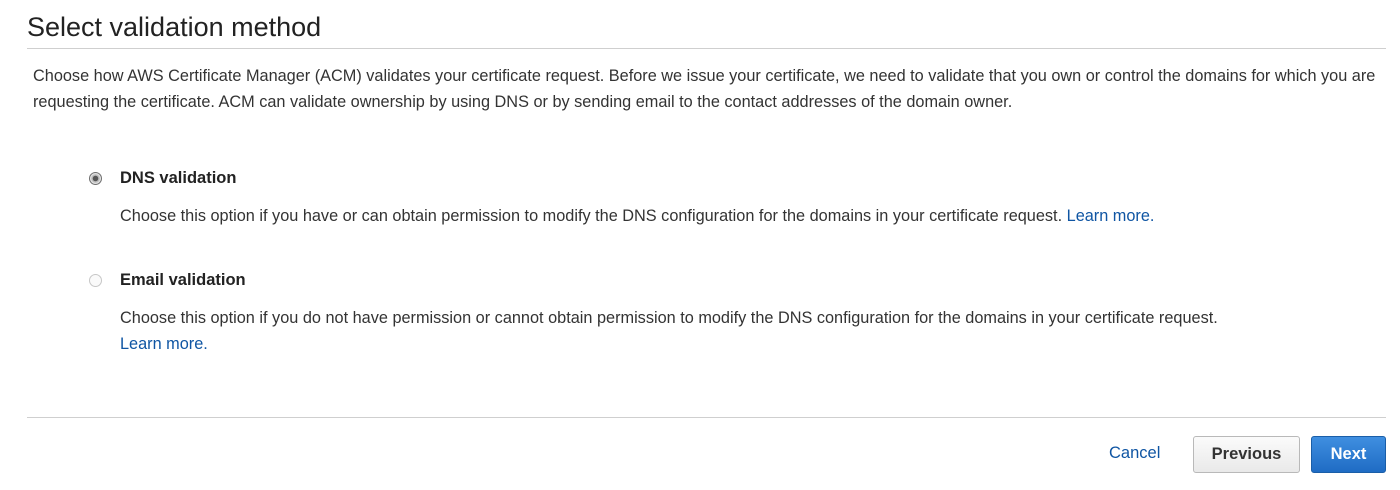 The image size is (1400, 490). What do you see at coordinates (164, 344) in the screenshot?
I see `email-learn-more-link: Learn more.` at bounding box center [164, 344].